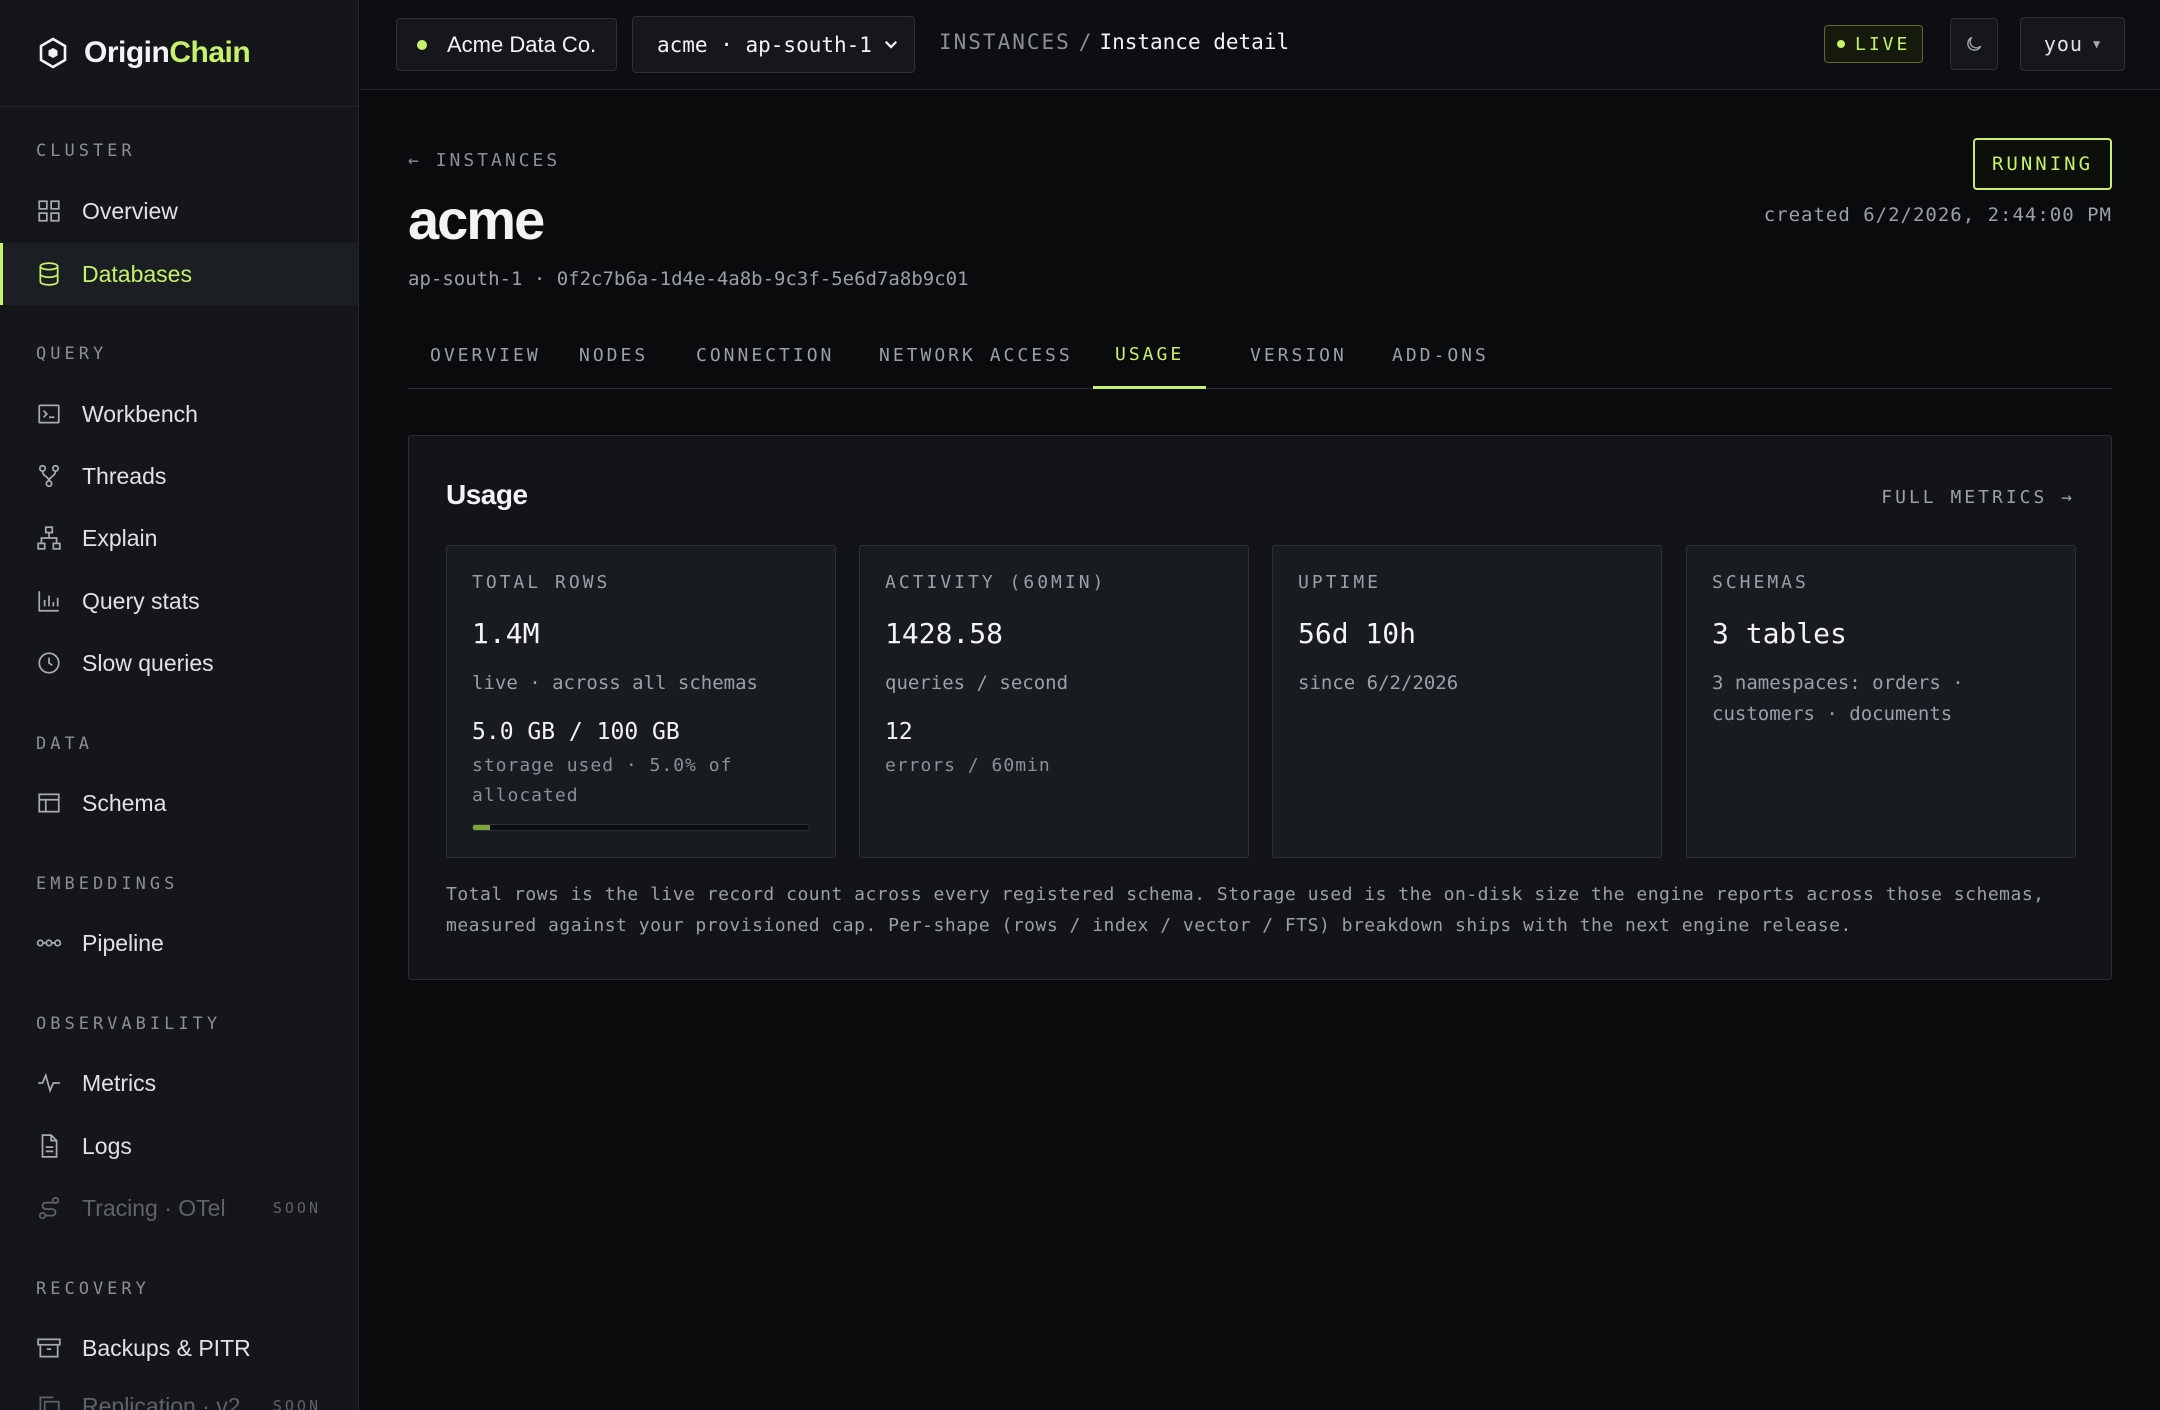  What do you see at coordinates (124, 802) in the screenshot?
I see `sidebar-item-label: Schema` at bounding box center [124, 802].